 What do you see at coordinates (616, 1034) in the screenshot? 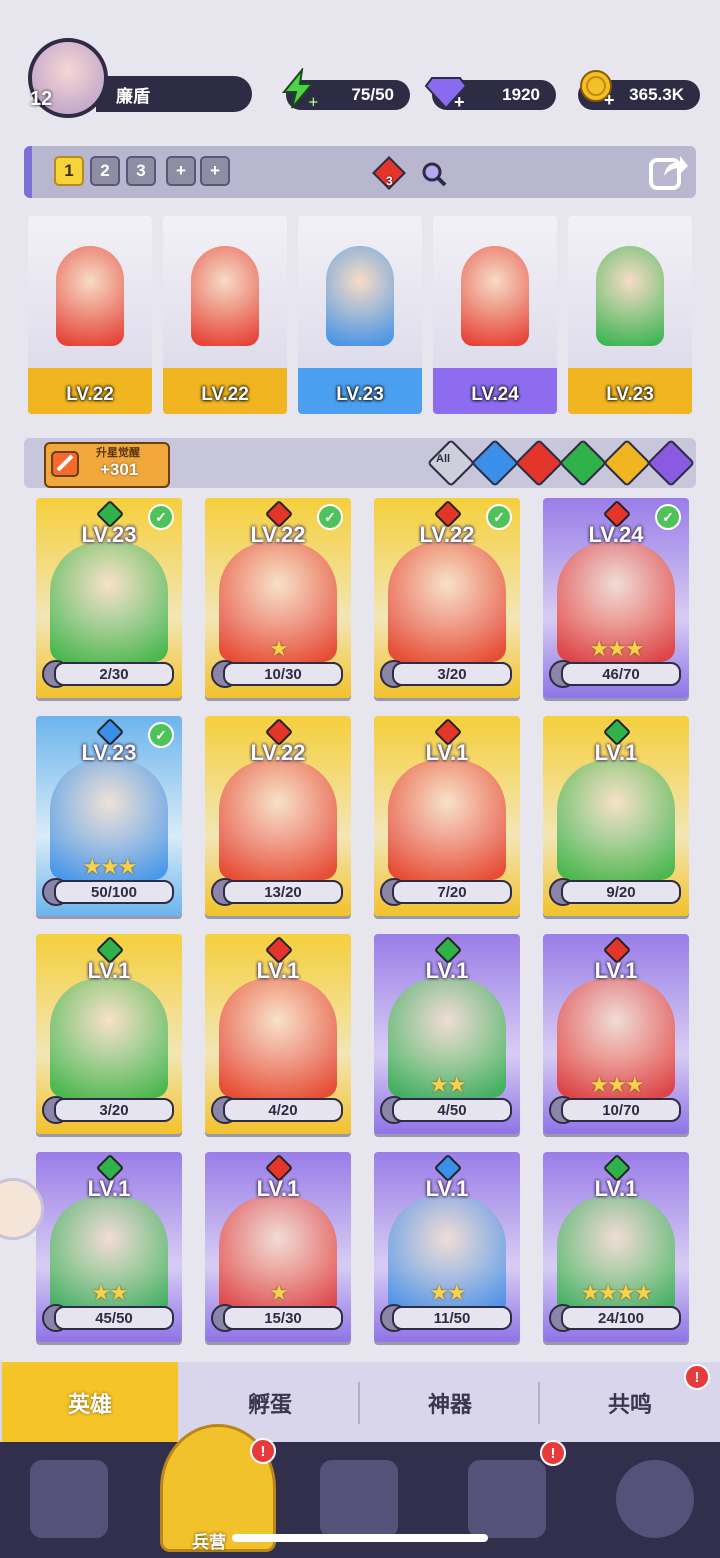
I see `hero-card: LV.1 ★★★ 10/70` at bounding box center [616, 1034].